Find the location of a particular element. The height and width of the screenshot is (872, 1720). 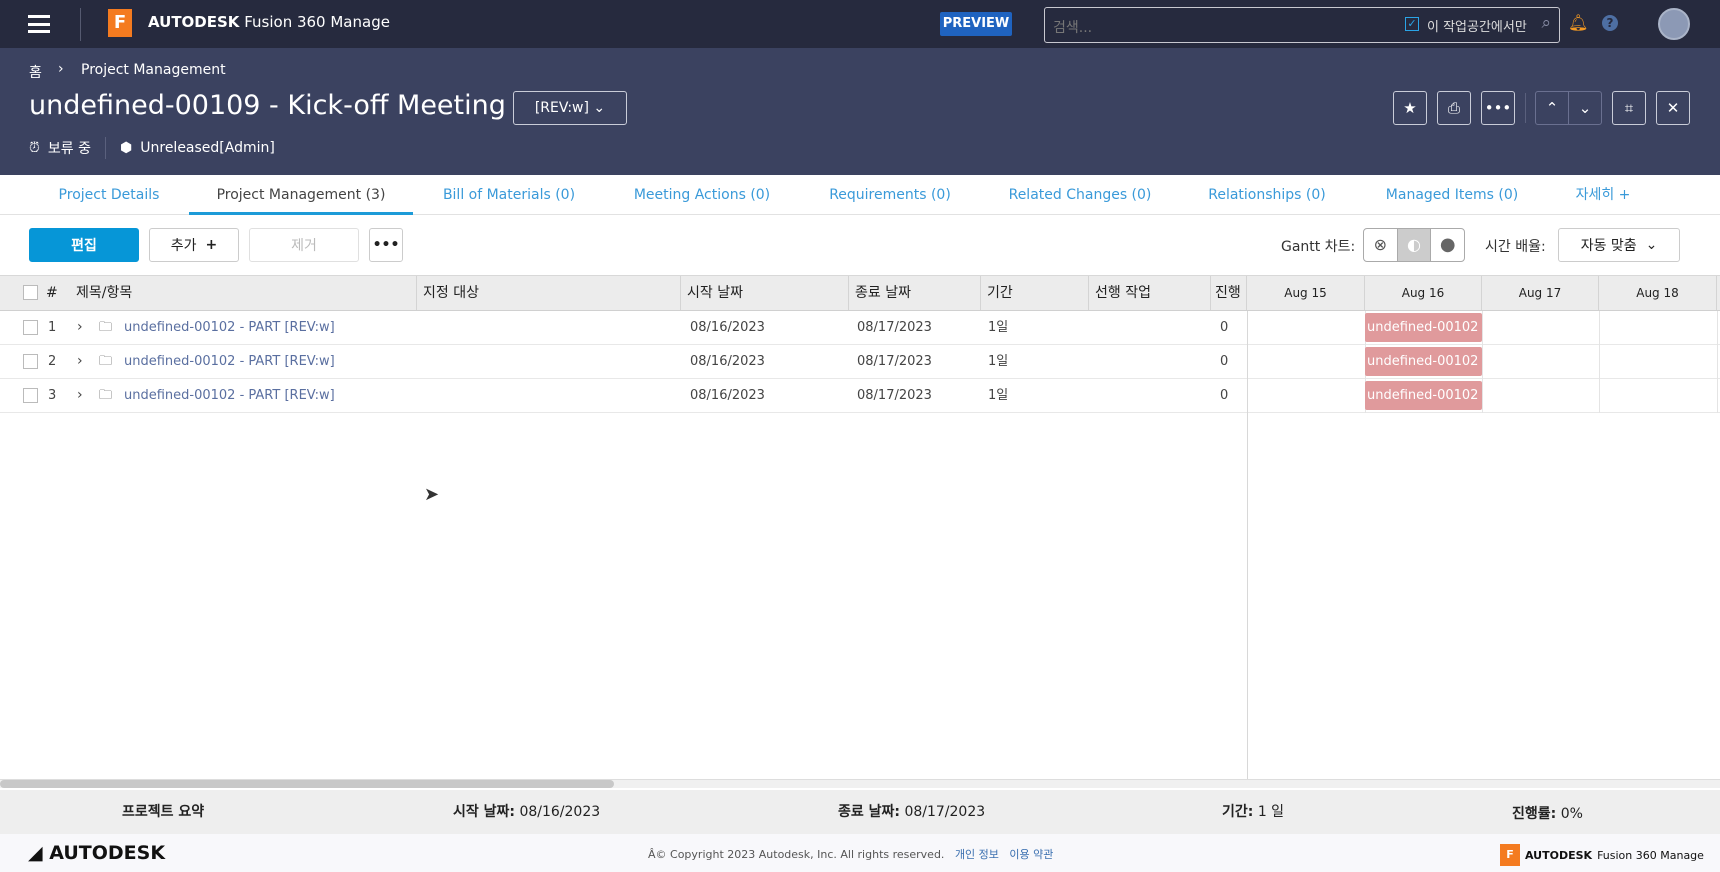

collapse-icon: ⌗ is located at coordinates (1629, 108).